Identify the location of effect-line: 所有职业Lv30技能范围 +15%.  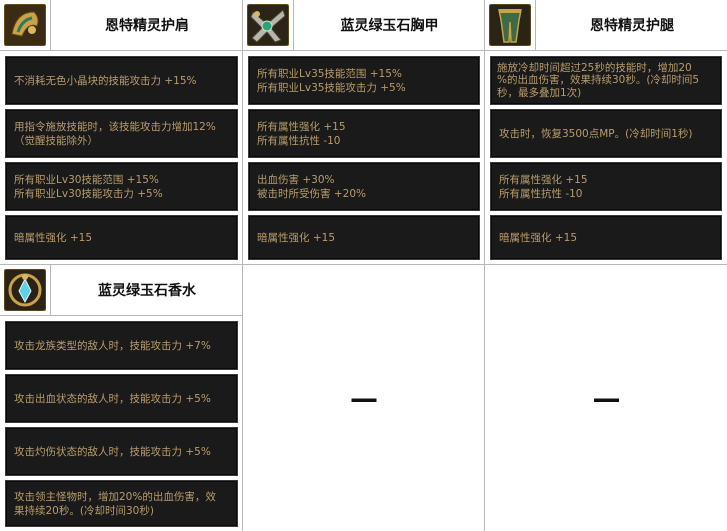
(86, 179).